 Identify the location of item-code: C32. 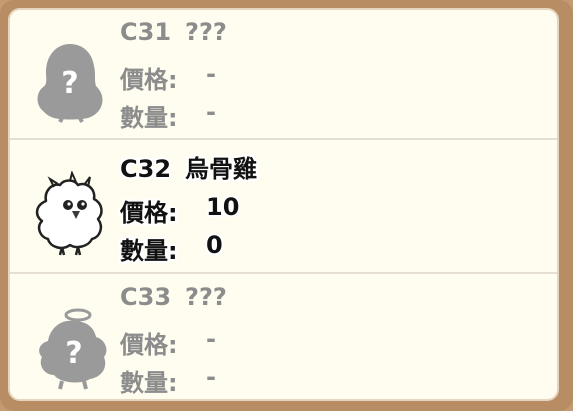
(146, 169).